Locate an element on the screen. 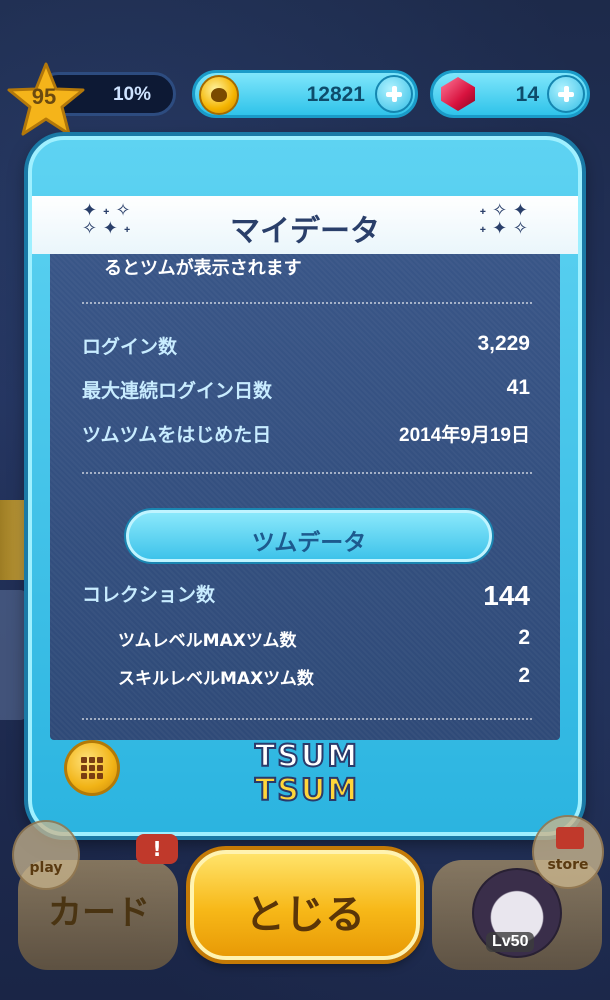  play-label: play is located at coordinates (46, 868).